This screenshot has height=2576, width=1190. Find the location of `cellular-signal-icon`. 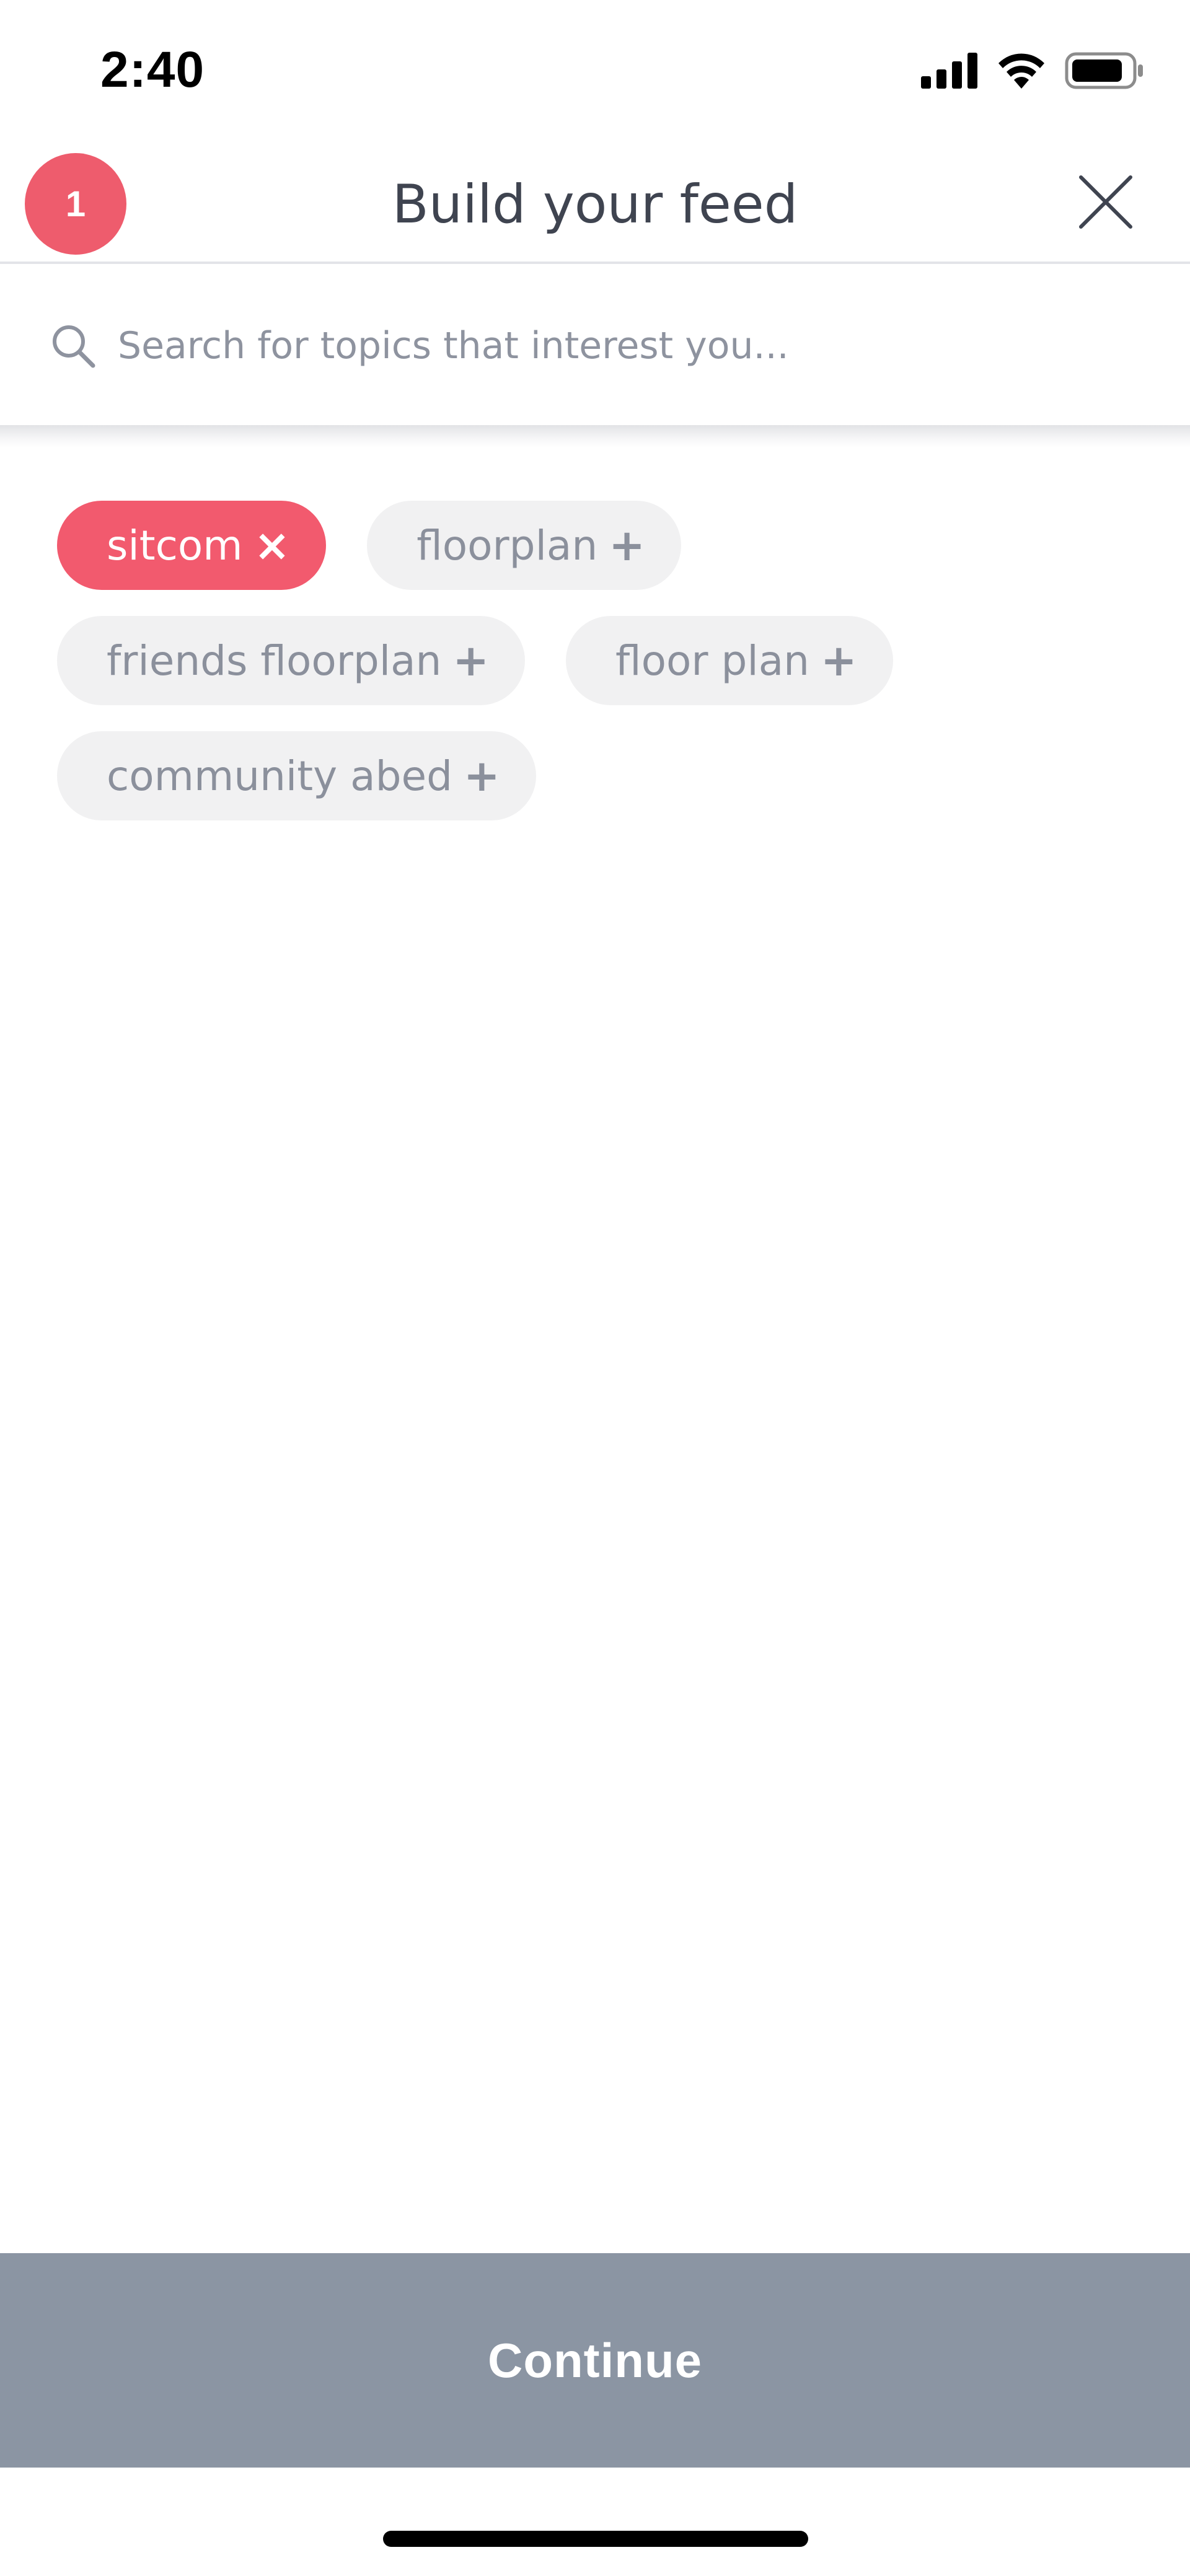

cellular-signal-icon is located at coordinates (949, 71).